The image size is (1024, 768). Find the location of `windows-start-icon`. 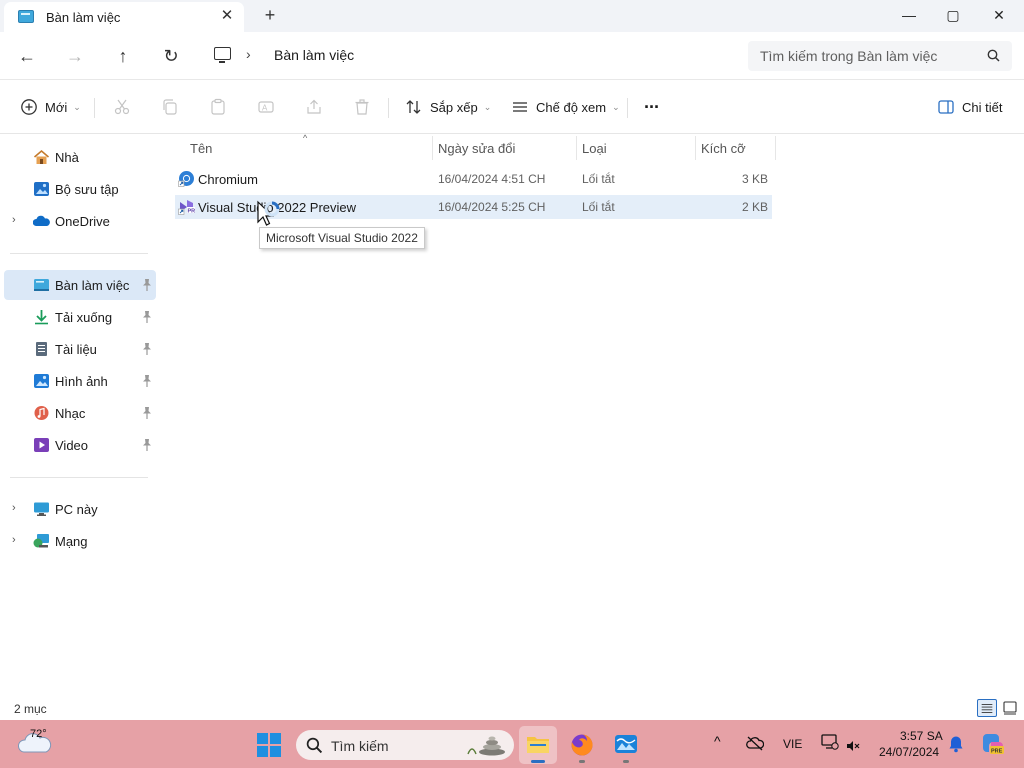

windows-start-icon is located at coordinates (269, 745).